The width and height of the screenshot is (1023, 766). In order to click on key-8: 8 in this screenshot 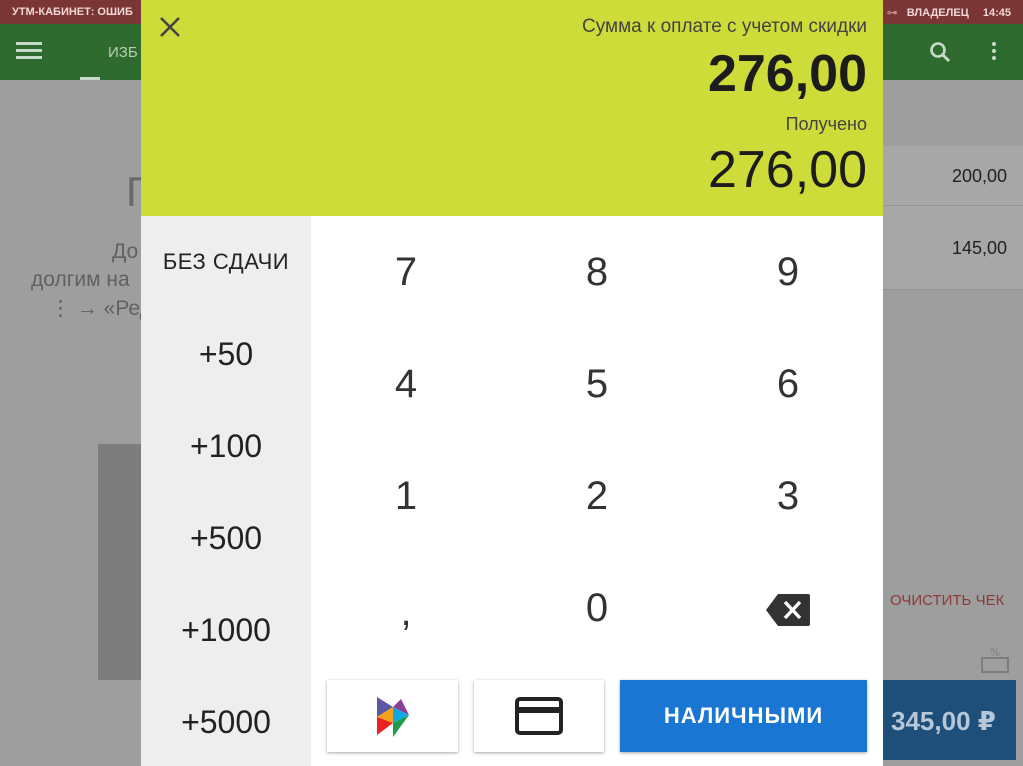, I will do `click(597, 272)`.